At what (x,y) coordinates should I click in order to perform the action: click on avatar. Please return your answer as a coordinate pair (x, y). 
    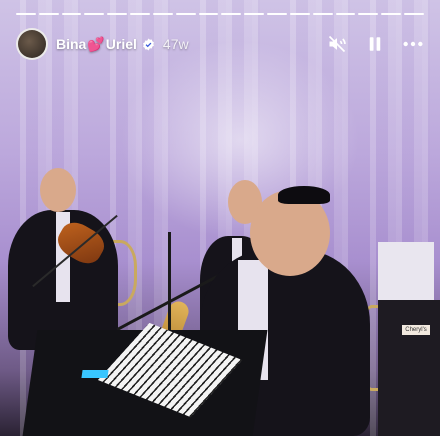
    Looking at the image, I should click on (32, 44).